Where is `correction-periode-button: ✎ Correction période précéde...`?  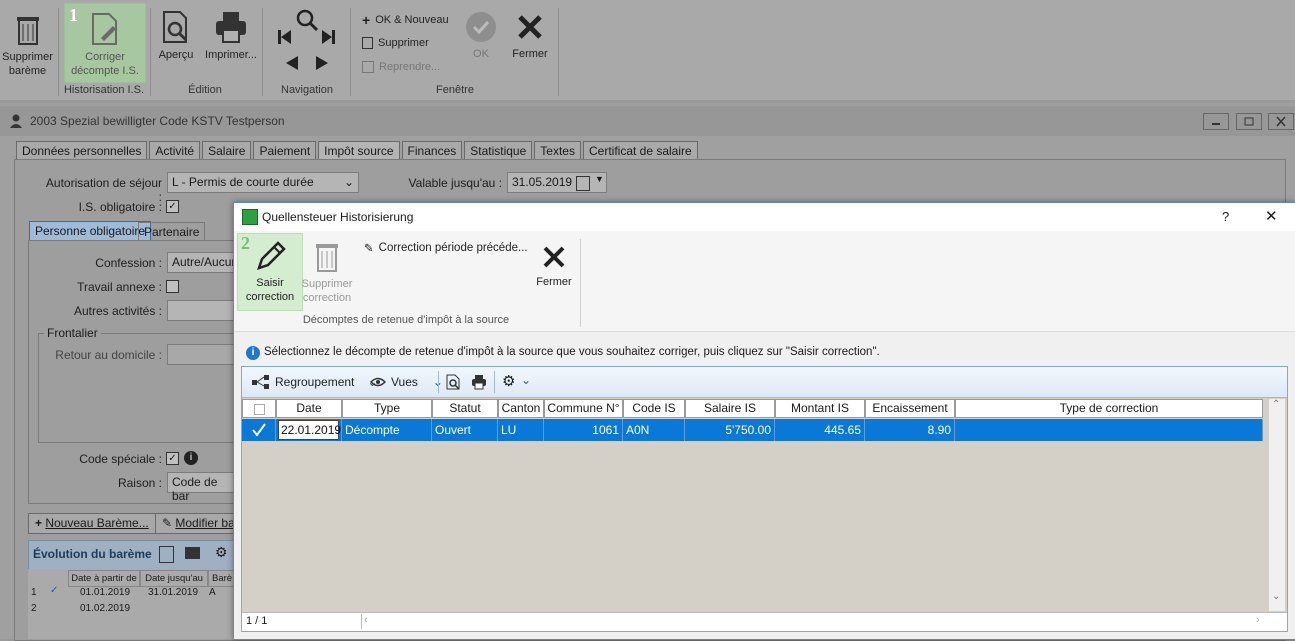 correction-periode-button: ✎ Correction période précéde... is located at coordinates (446, 248).